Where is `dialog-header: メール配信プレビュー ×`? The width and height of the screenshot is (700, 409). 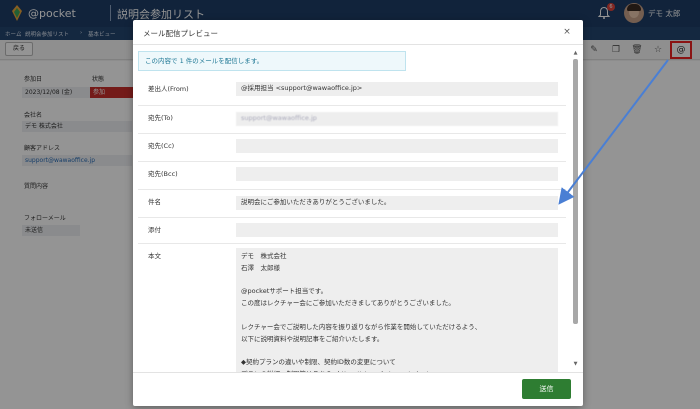
dialog-header: メール配信プレビュー × is located at coordinates (358, 32).